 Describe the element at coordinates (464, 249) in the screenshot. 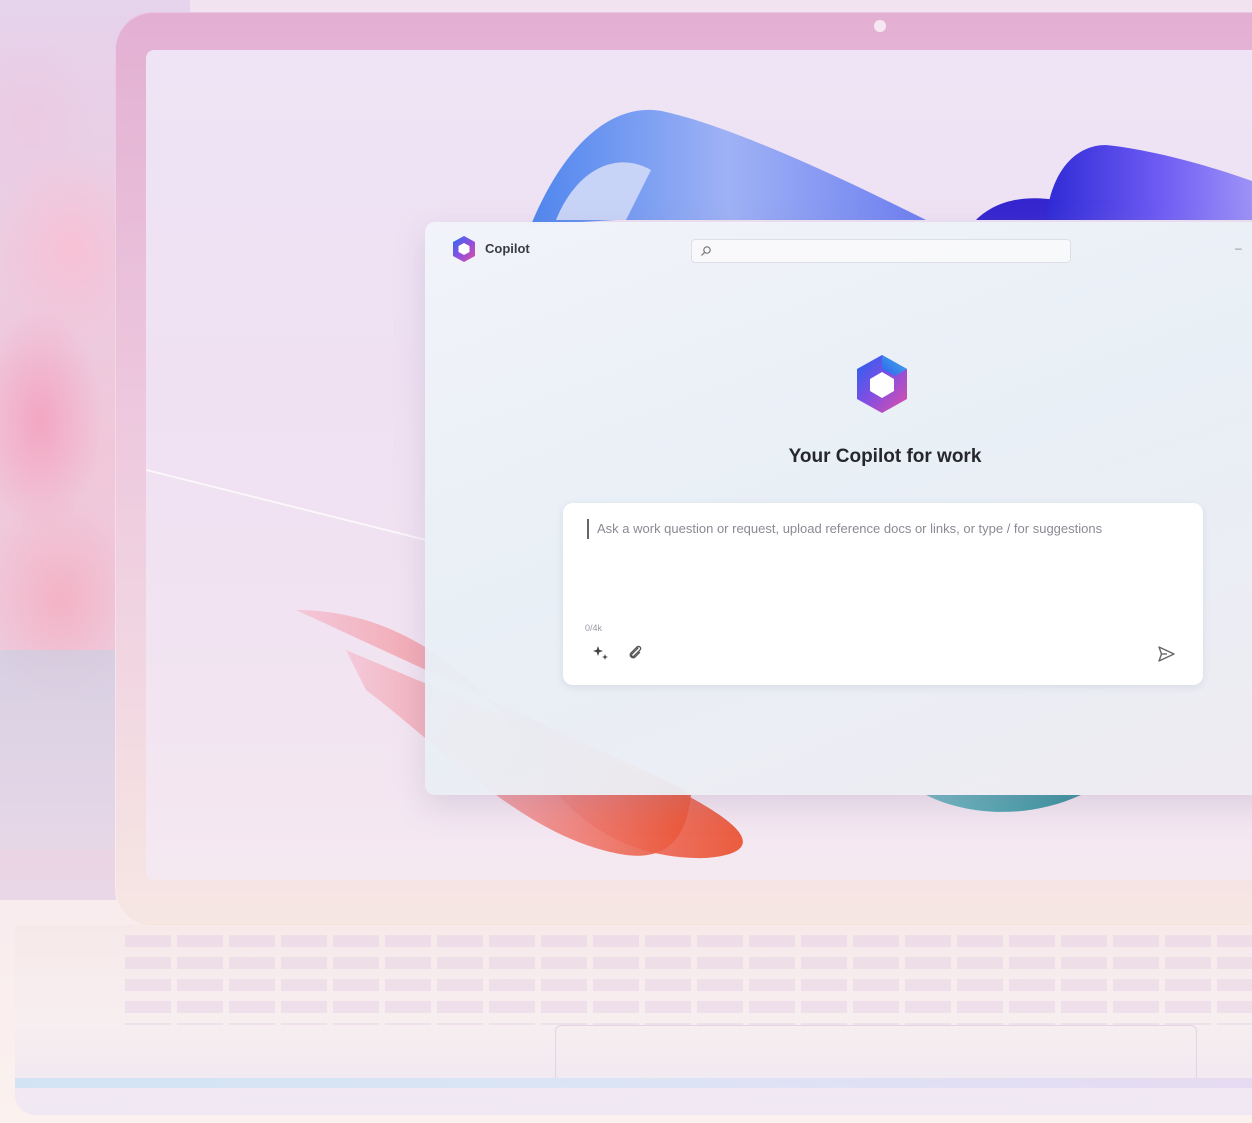

I see `copilot-logo-icon` at that location.